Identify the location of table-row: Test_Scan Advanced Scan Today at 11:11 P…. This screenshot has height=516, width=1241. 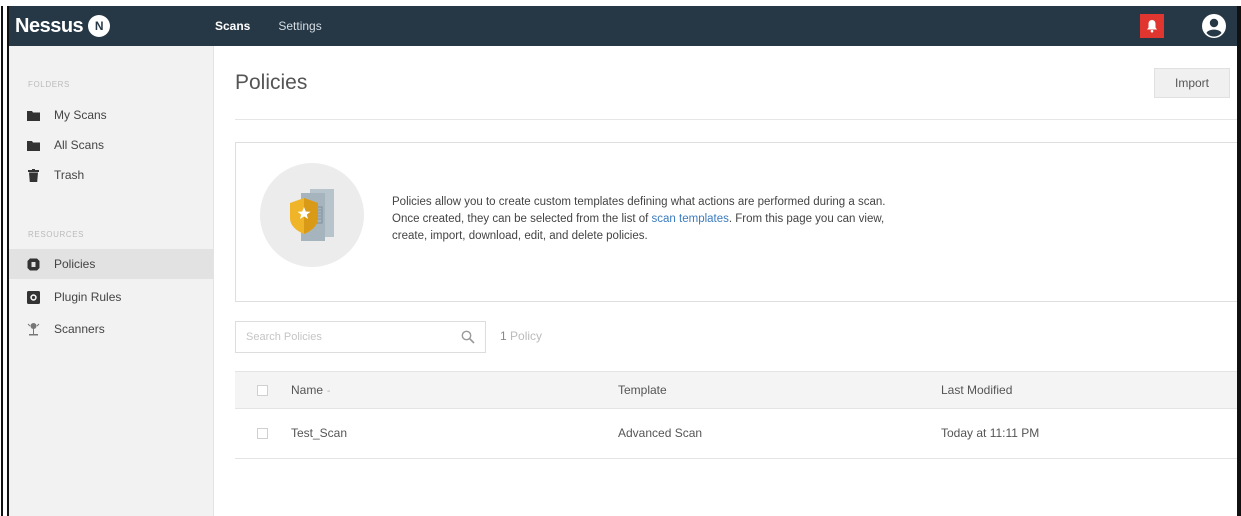
(736, 434).